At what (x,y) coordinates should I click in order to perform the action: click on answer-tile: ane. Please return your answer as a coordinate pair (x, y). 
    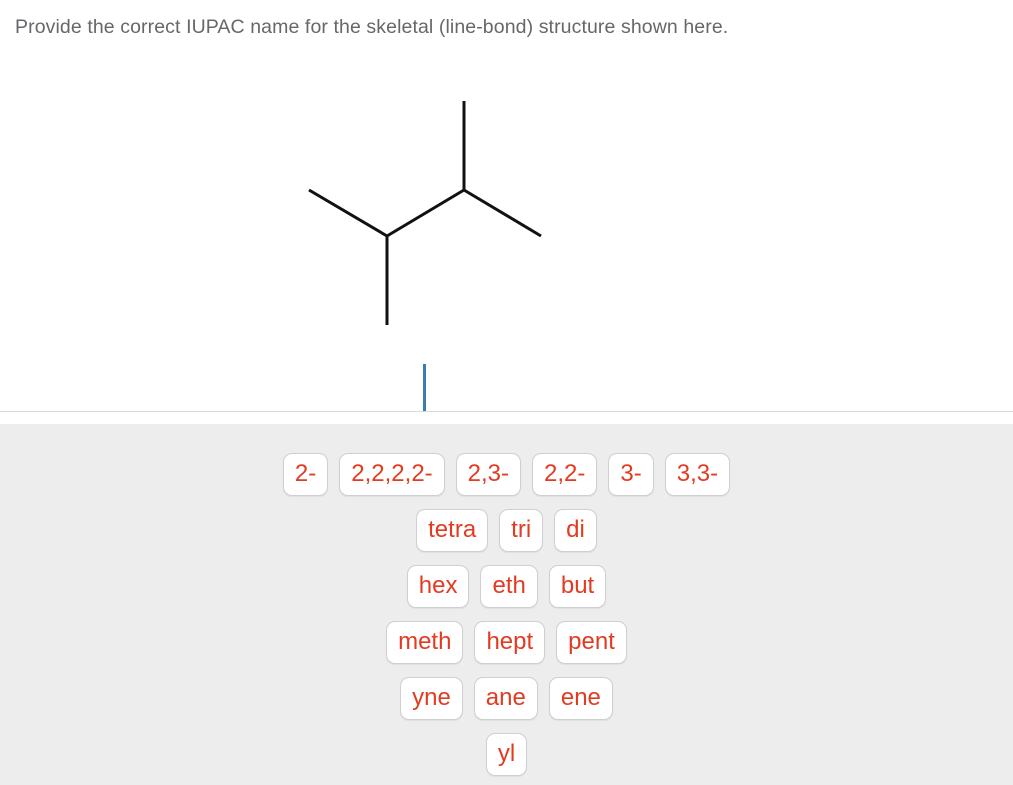
    Looking at the image, I should click on (505, 698).